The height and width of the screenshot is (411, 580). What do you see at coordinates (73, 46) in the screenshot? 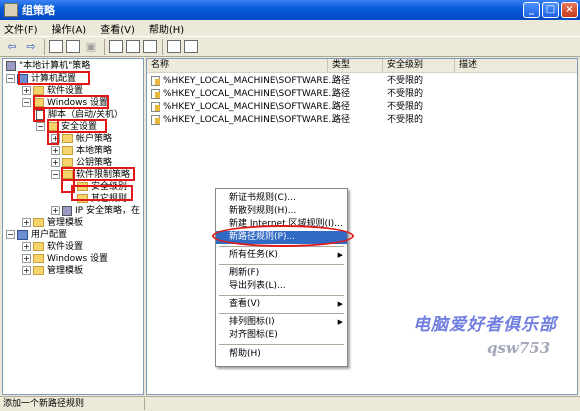
I see `show-tree-icon` at bounding box center [73, 46].